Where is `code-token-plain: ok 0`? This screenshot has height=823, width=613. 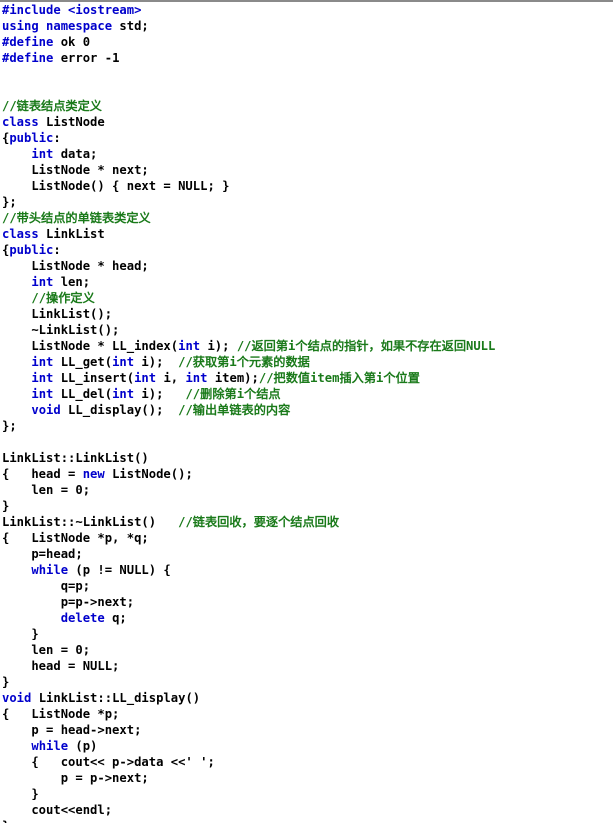
code-token-plain: ok 0 is located at coordinates (72, 42).